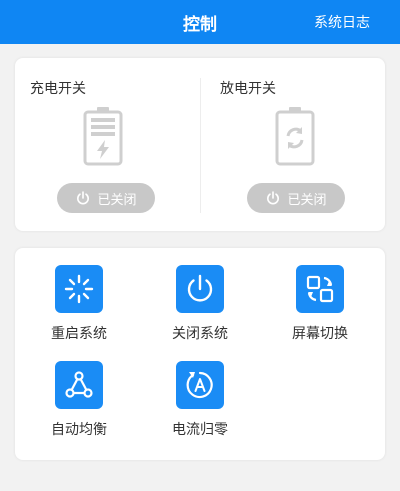  Describe the element at coordinates (200, 430) in the screenshot. I see `current-zero-label: 电流归零` at that location.